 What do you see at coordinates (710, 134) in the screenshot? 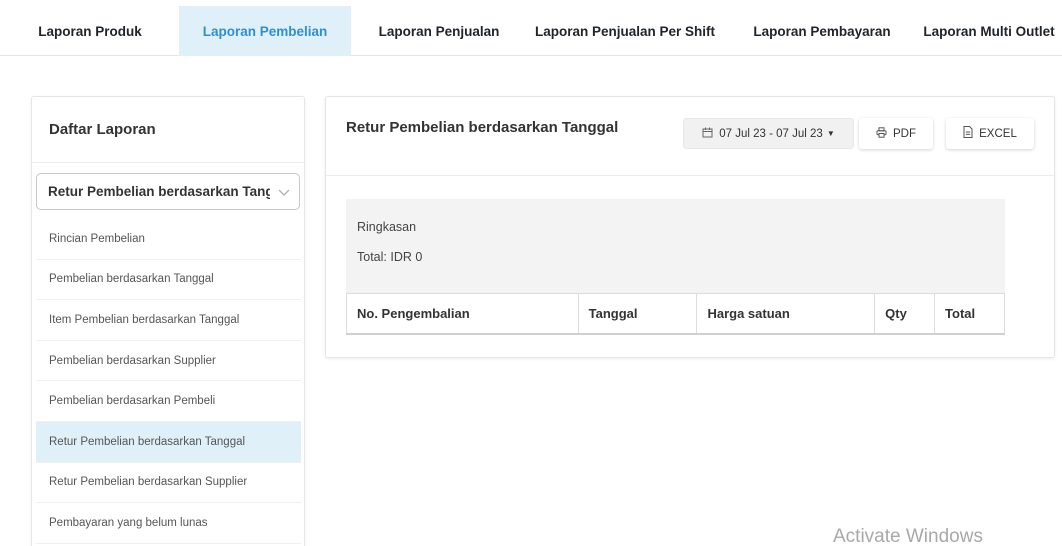
I see `calendar-icon` at bounding box center [710, 134].